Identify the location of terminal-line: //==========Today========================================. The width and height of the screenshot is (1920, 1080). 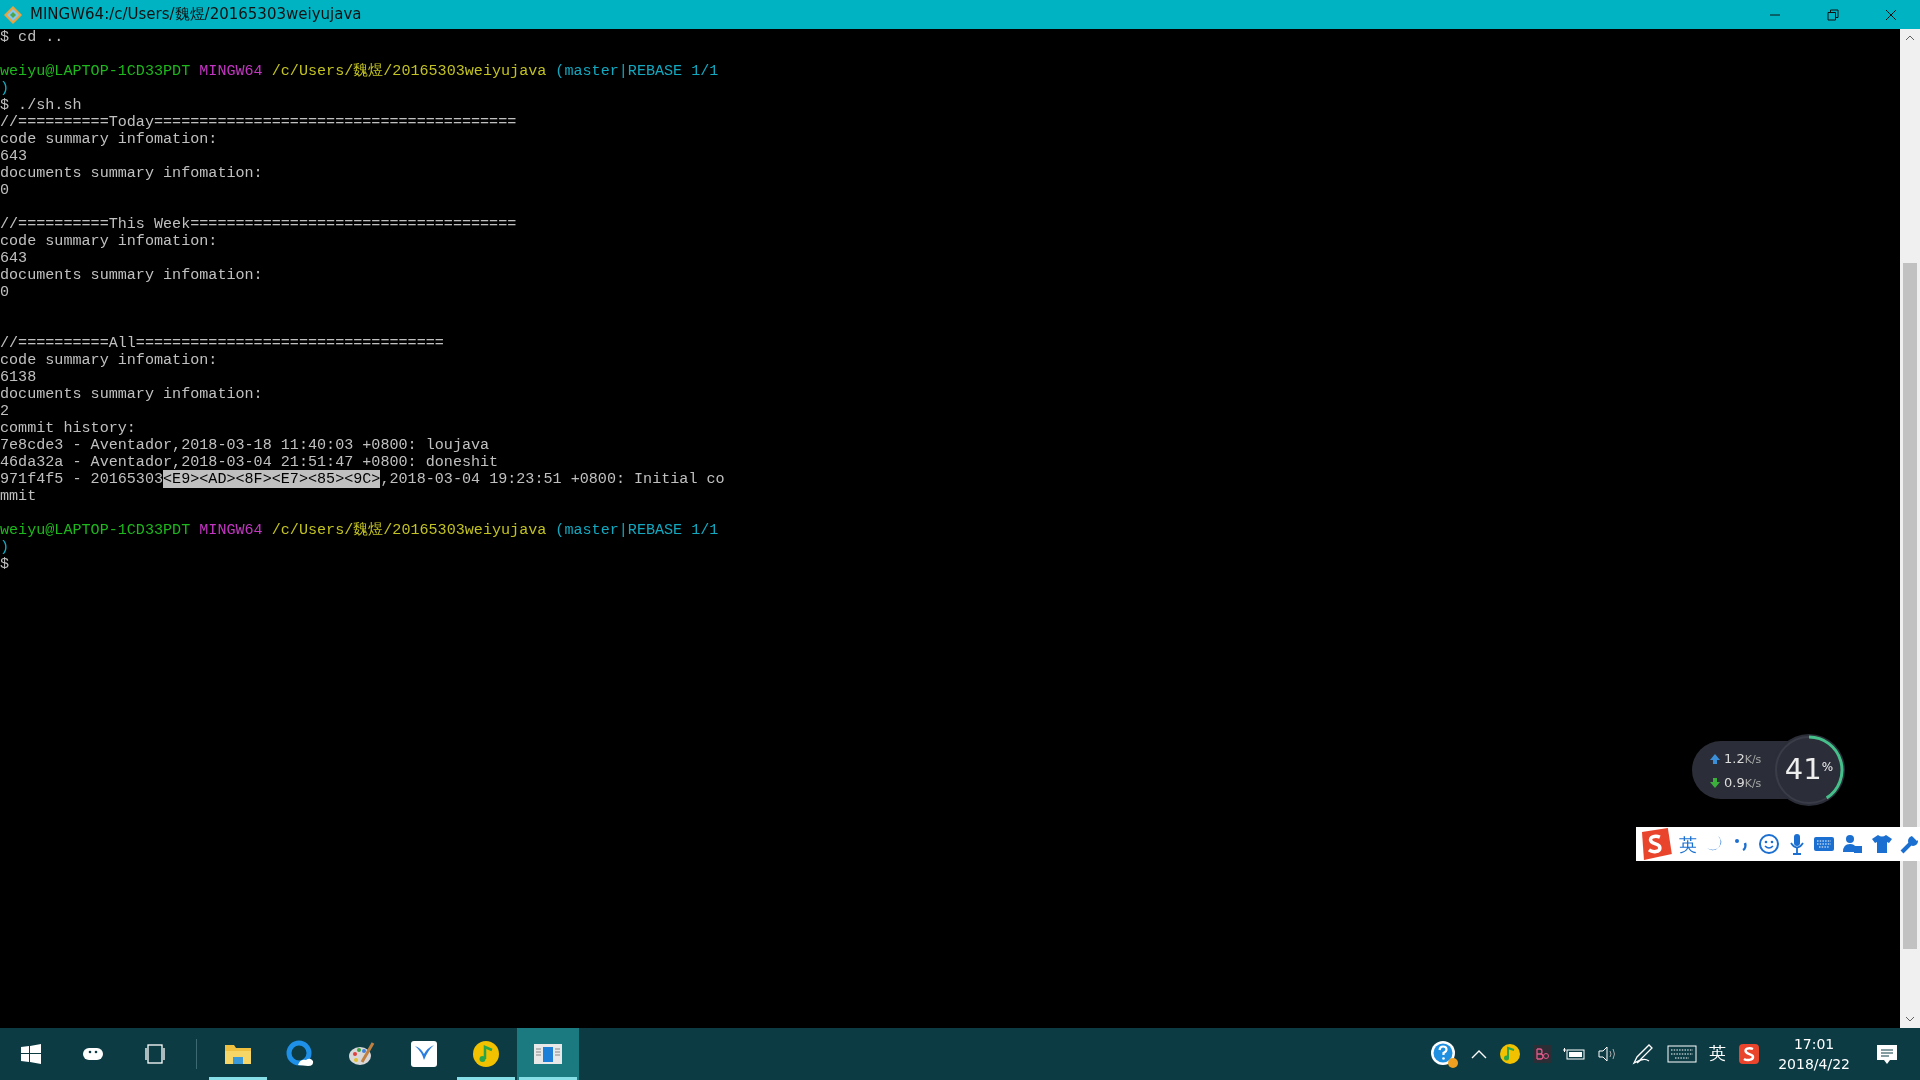
(258, 122).